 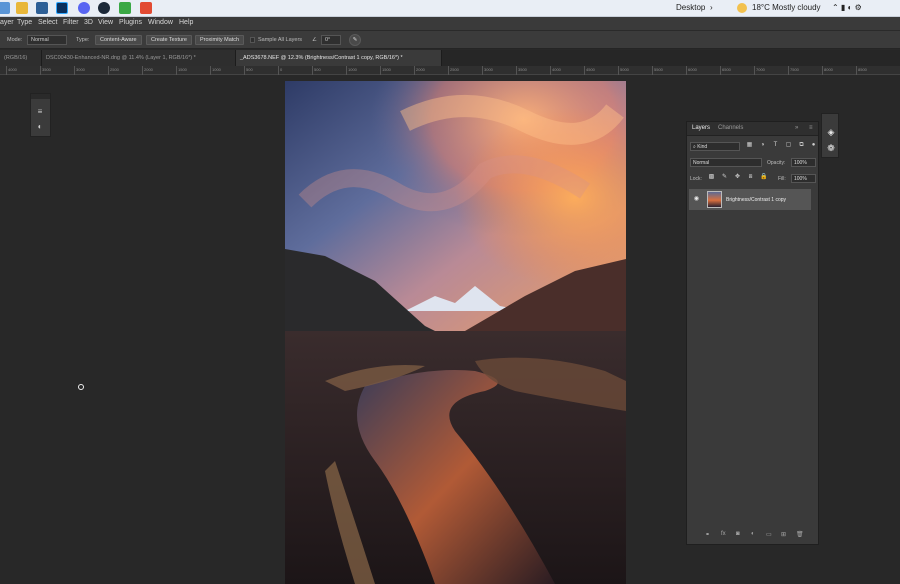 I want to click on pressure-brush-icon: ✎, so click(x=355, y=40).